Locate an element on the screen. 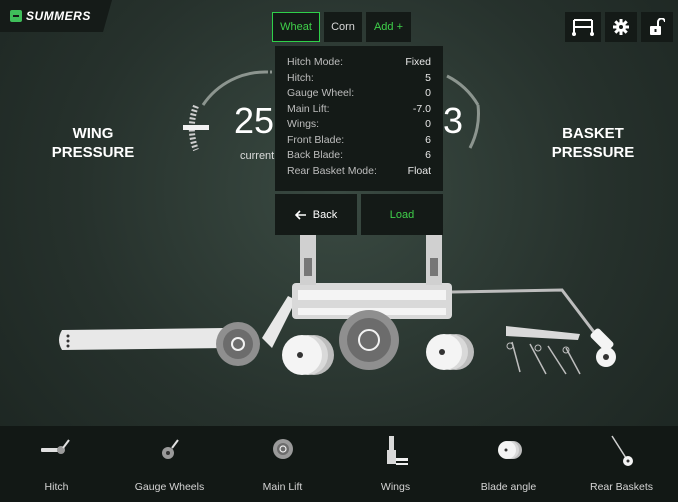 Image resolution: width=678 pixels, height=502 pixels. preset-row: Back Blade: 6 is located at coordinates (359, 157).